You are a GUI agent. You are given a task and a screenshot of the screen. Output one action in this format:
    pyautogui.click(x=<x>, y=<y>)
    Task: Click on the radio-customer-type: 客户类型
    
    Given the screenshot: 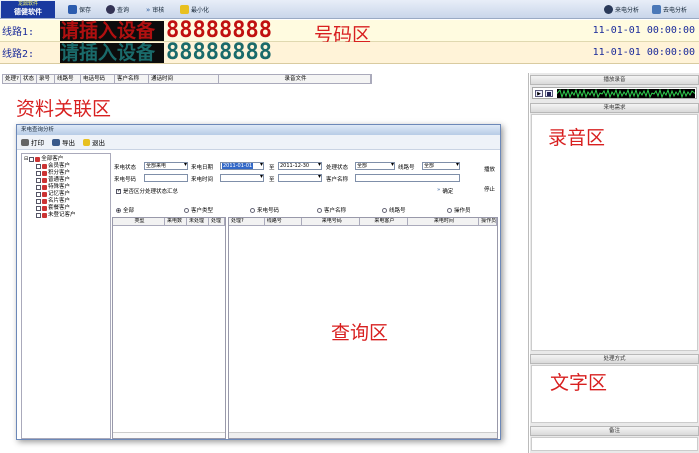 What is the action you would take?
    pyautogui.click(x=198, y=210)
    